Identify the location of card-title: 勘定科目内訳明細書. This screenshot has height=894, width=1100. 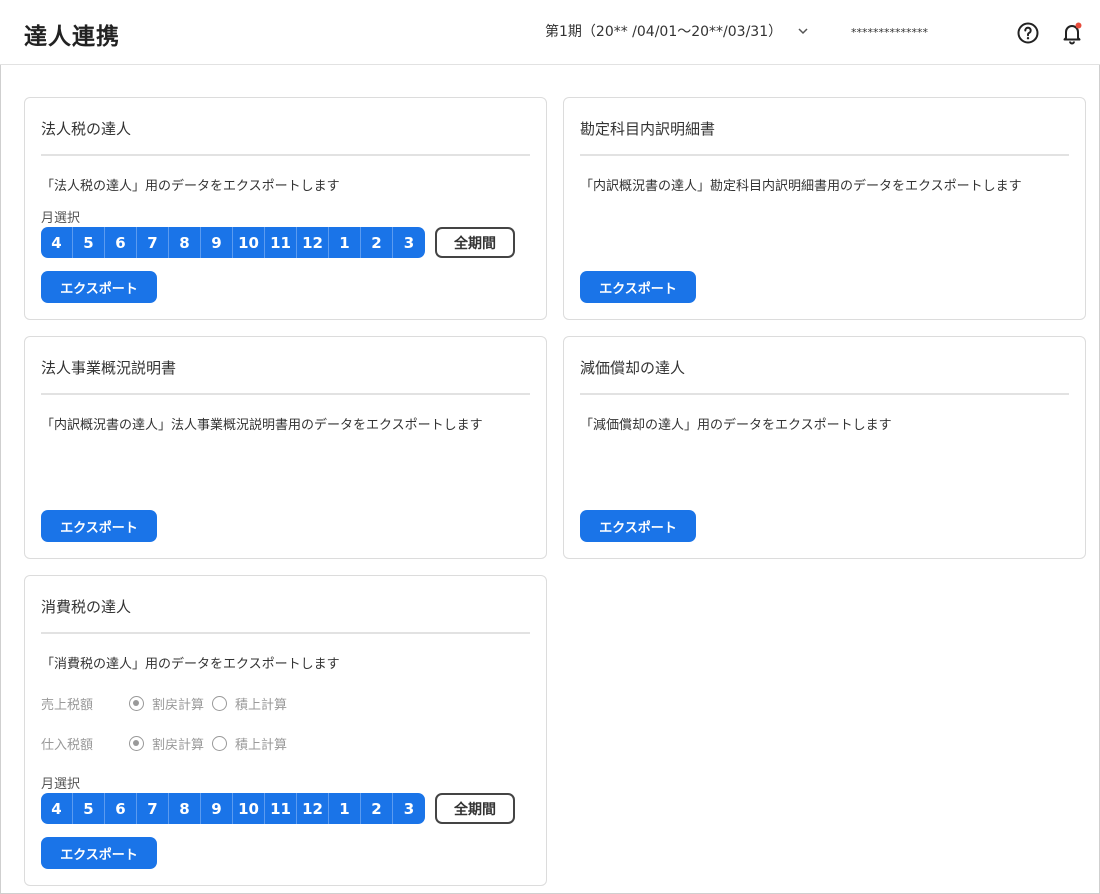
(648, 129).